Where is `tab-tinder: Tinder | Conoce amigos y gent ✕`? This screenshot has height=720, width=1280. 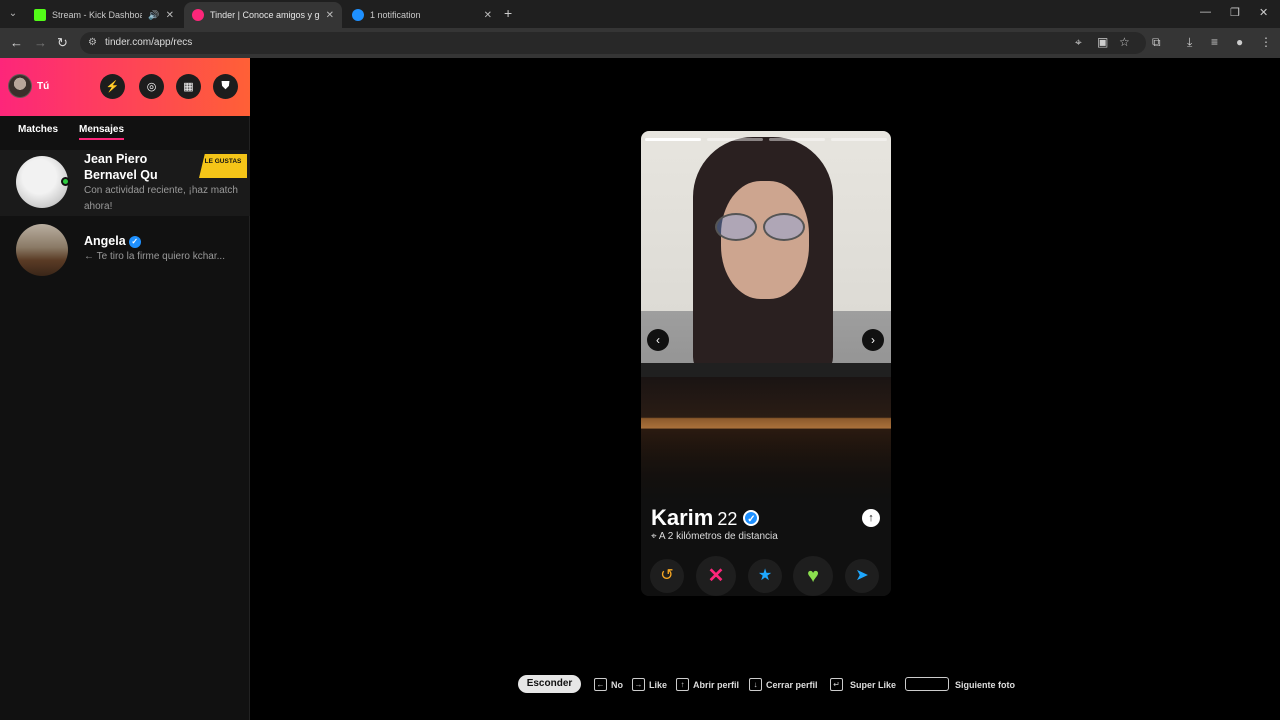 tab-tinder: Tinder | Conoce amigos y gent ✕ is located at coordinates (263, 15).